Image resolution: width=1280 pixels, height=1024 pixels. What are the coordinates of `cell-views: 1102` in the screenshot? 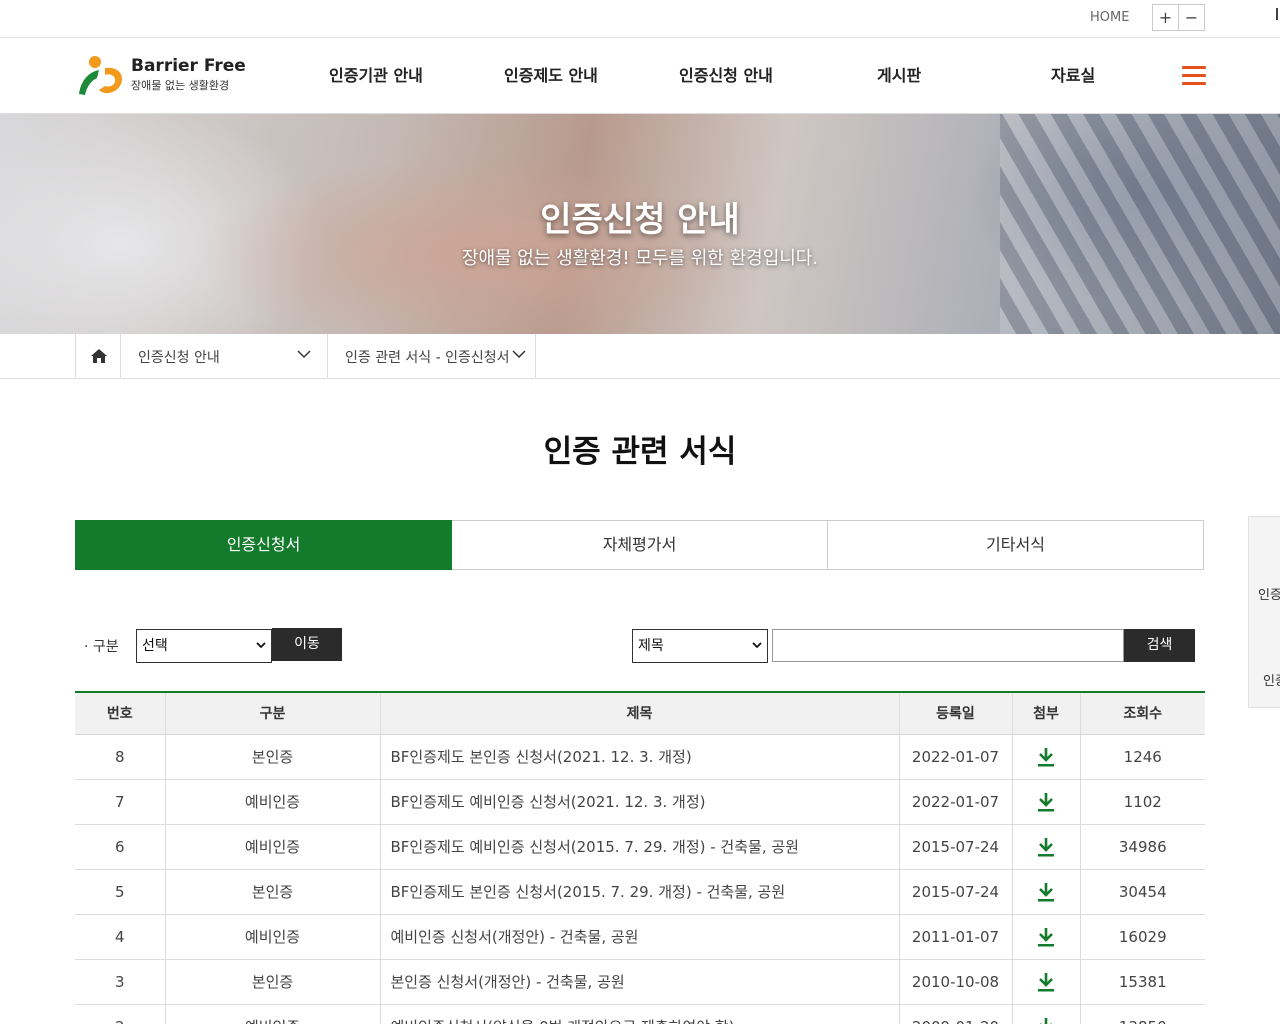 It's located at (1142, 802).